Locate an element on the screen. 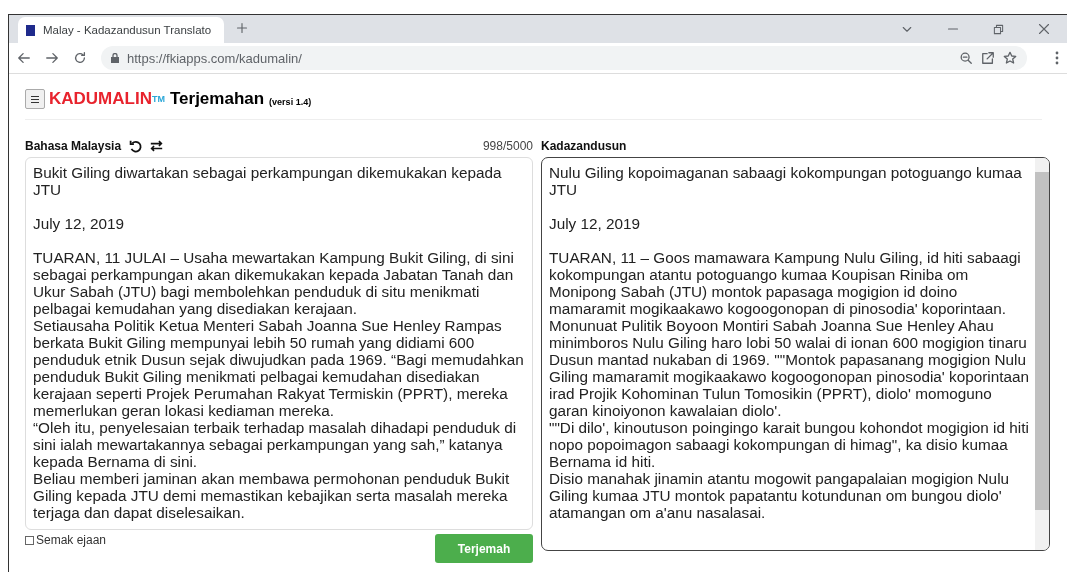 The image size is (1067, 572). version-label: (versi 1.4) is located at coordinates (290, 101).